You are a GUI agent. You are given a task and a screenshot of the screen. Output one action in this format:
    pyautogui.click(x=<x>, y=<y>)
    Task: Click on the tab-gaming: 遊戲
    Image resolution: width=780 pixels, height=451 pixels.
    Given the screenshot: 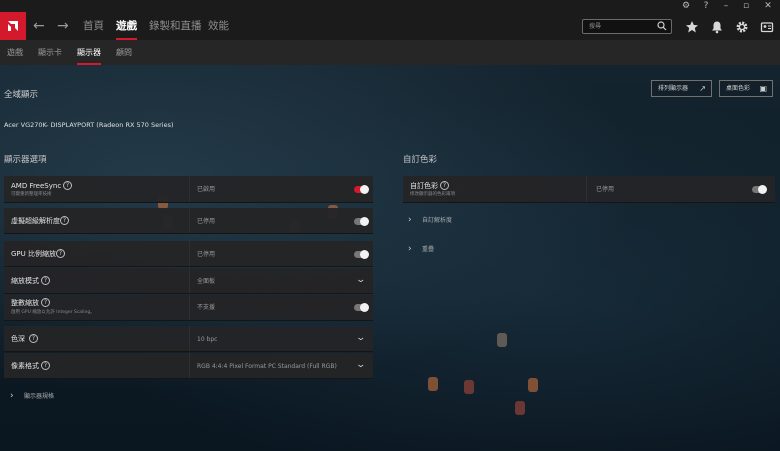 What is the action you would take?
    pyautogui.click(x=126, y=29)
    